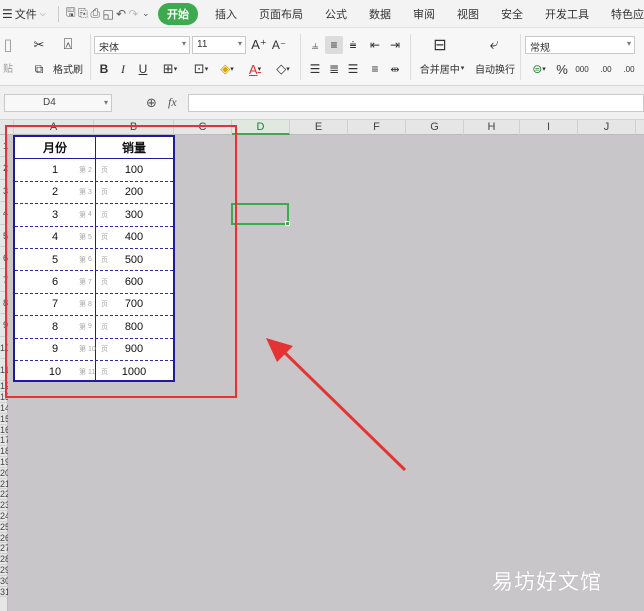 This screenshot has width=644, height=611. I want to click on watermark-text: 易坊好文馆, so click(547, 582).